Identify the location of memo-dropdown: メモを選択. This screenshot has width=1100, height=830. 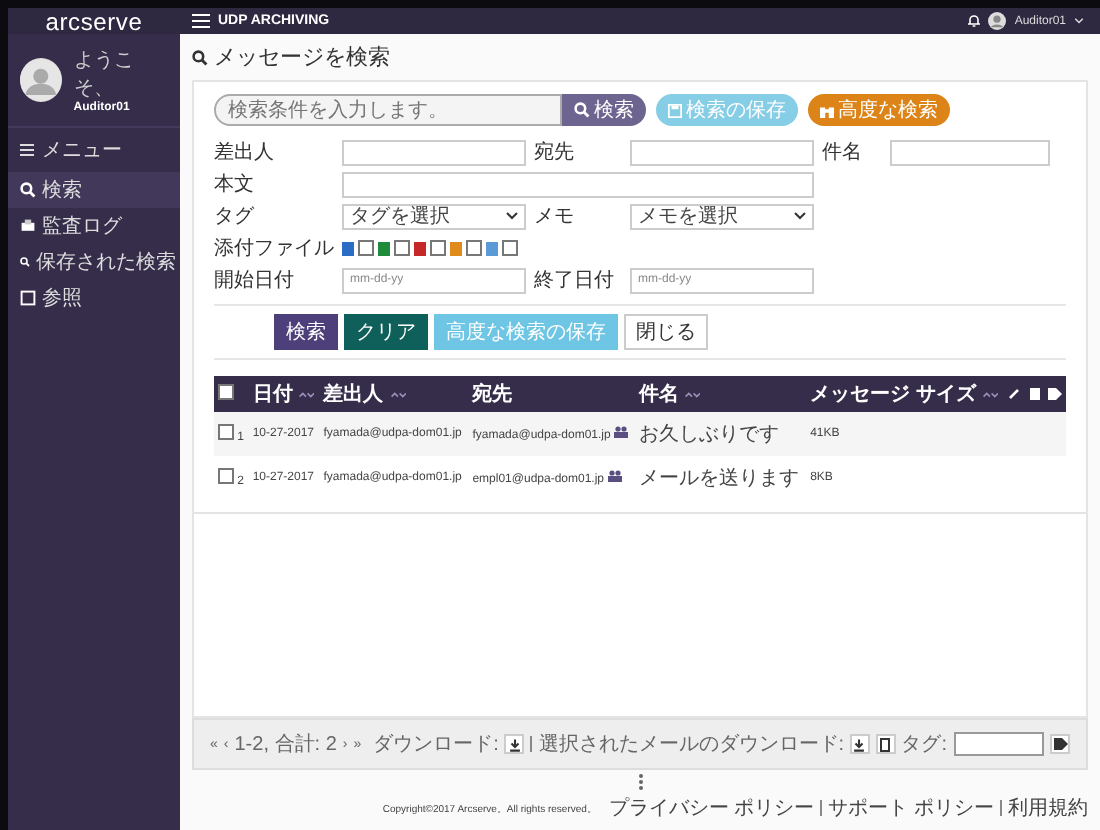
(722, 216).